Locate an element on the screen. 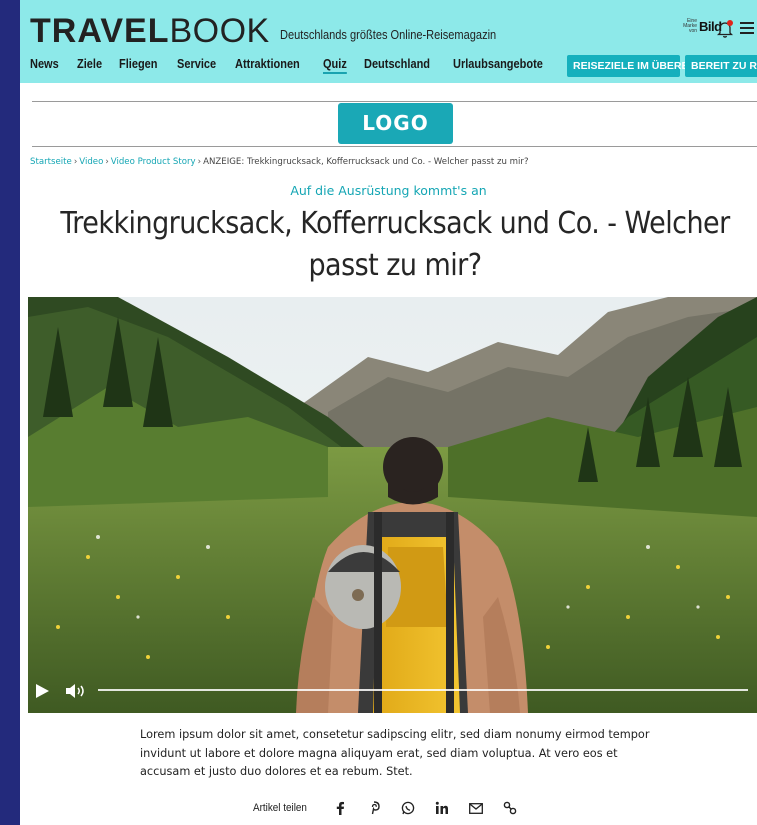 Image resolution: width=757 pixels, height=825 pixels. notification-dot is located at coordinates (730, 23).